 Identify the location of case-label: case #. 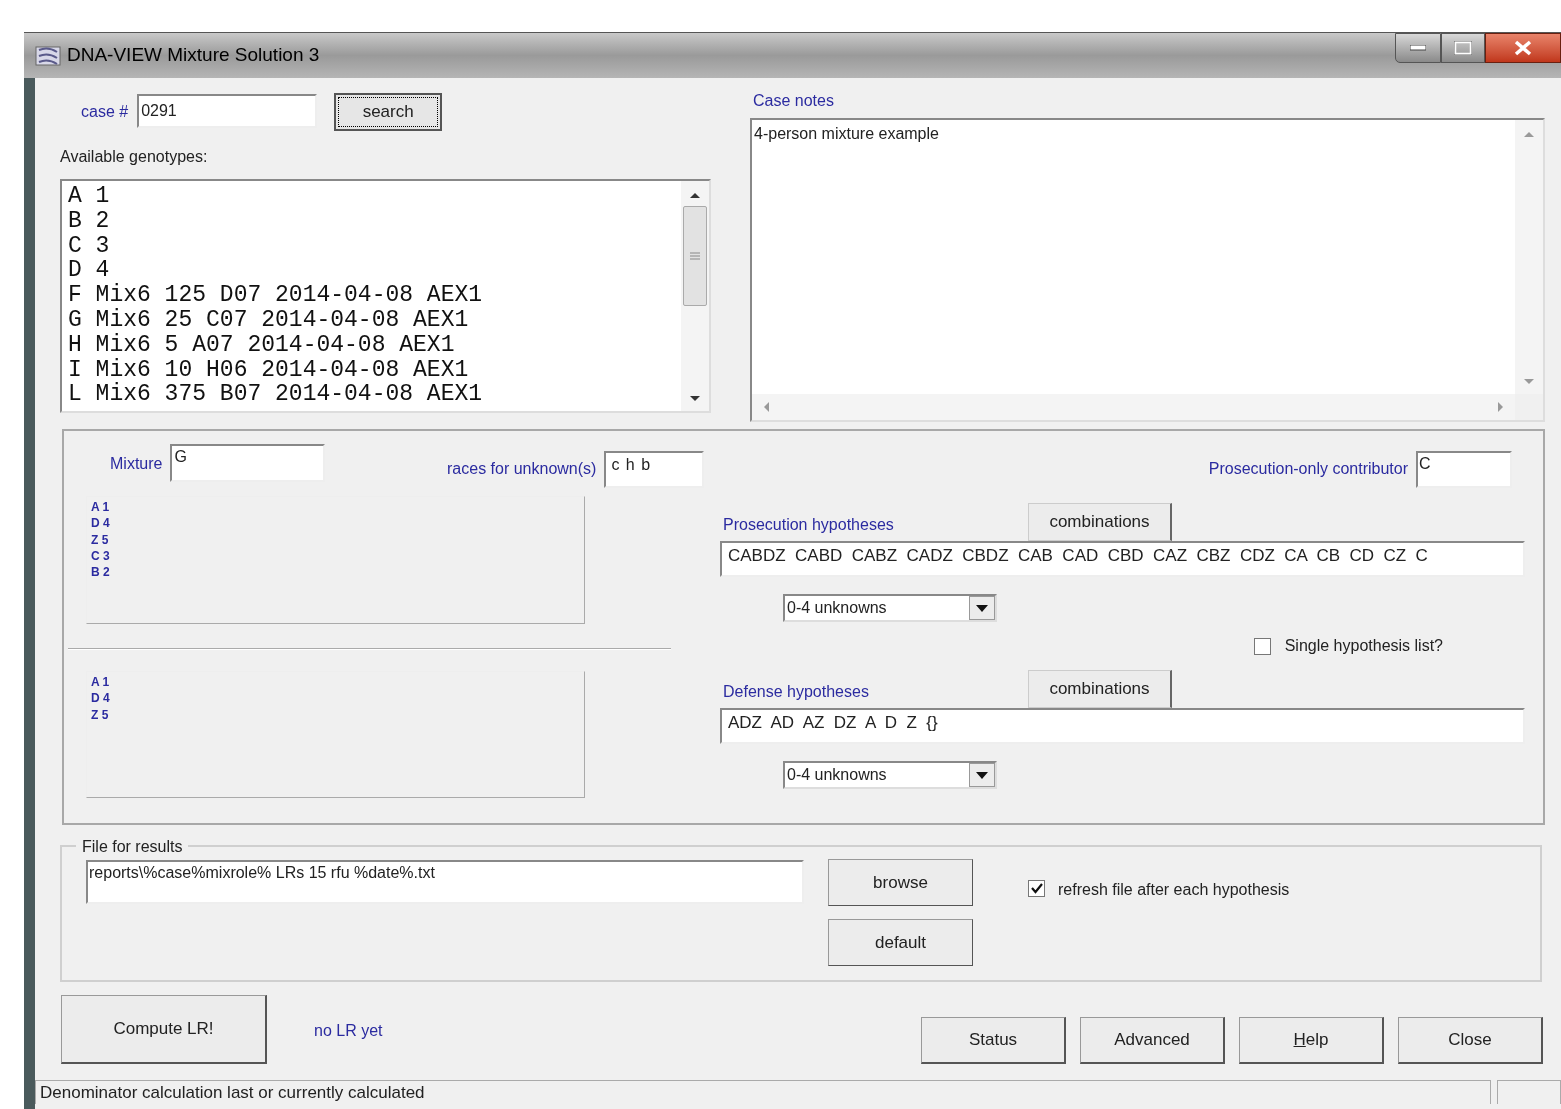
(105, 112).